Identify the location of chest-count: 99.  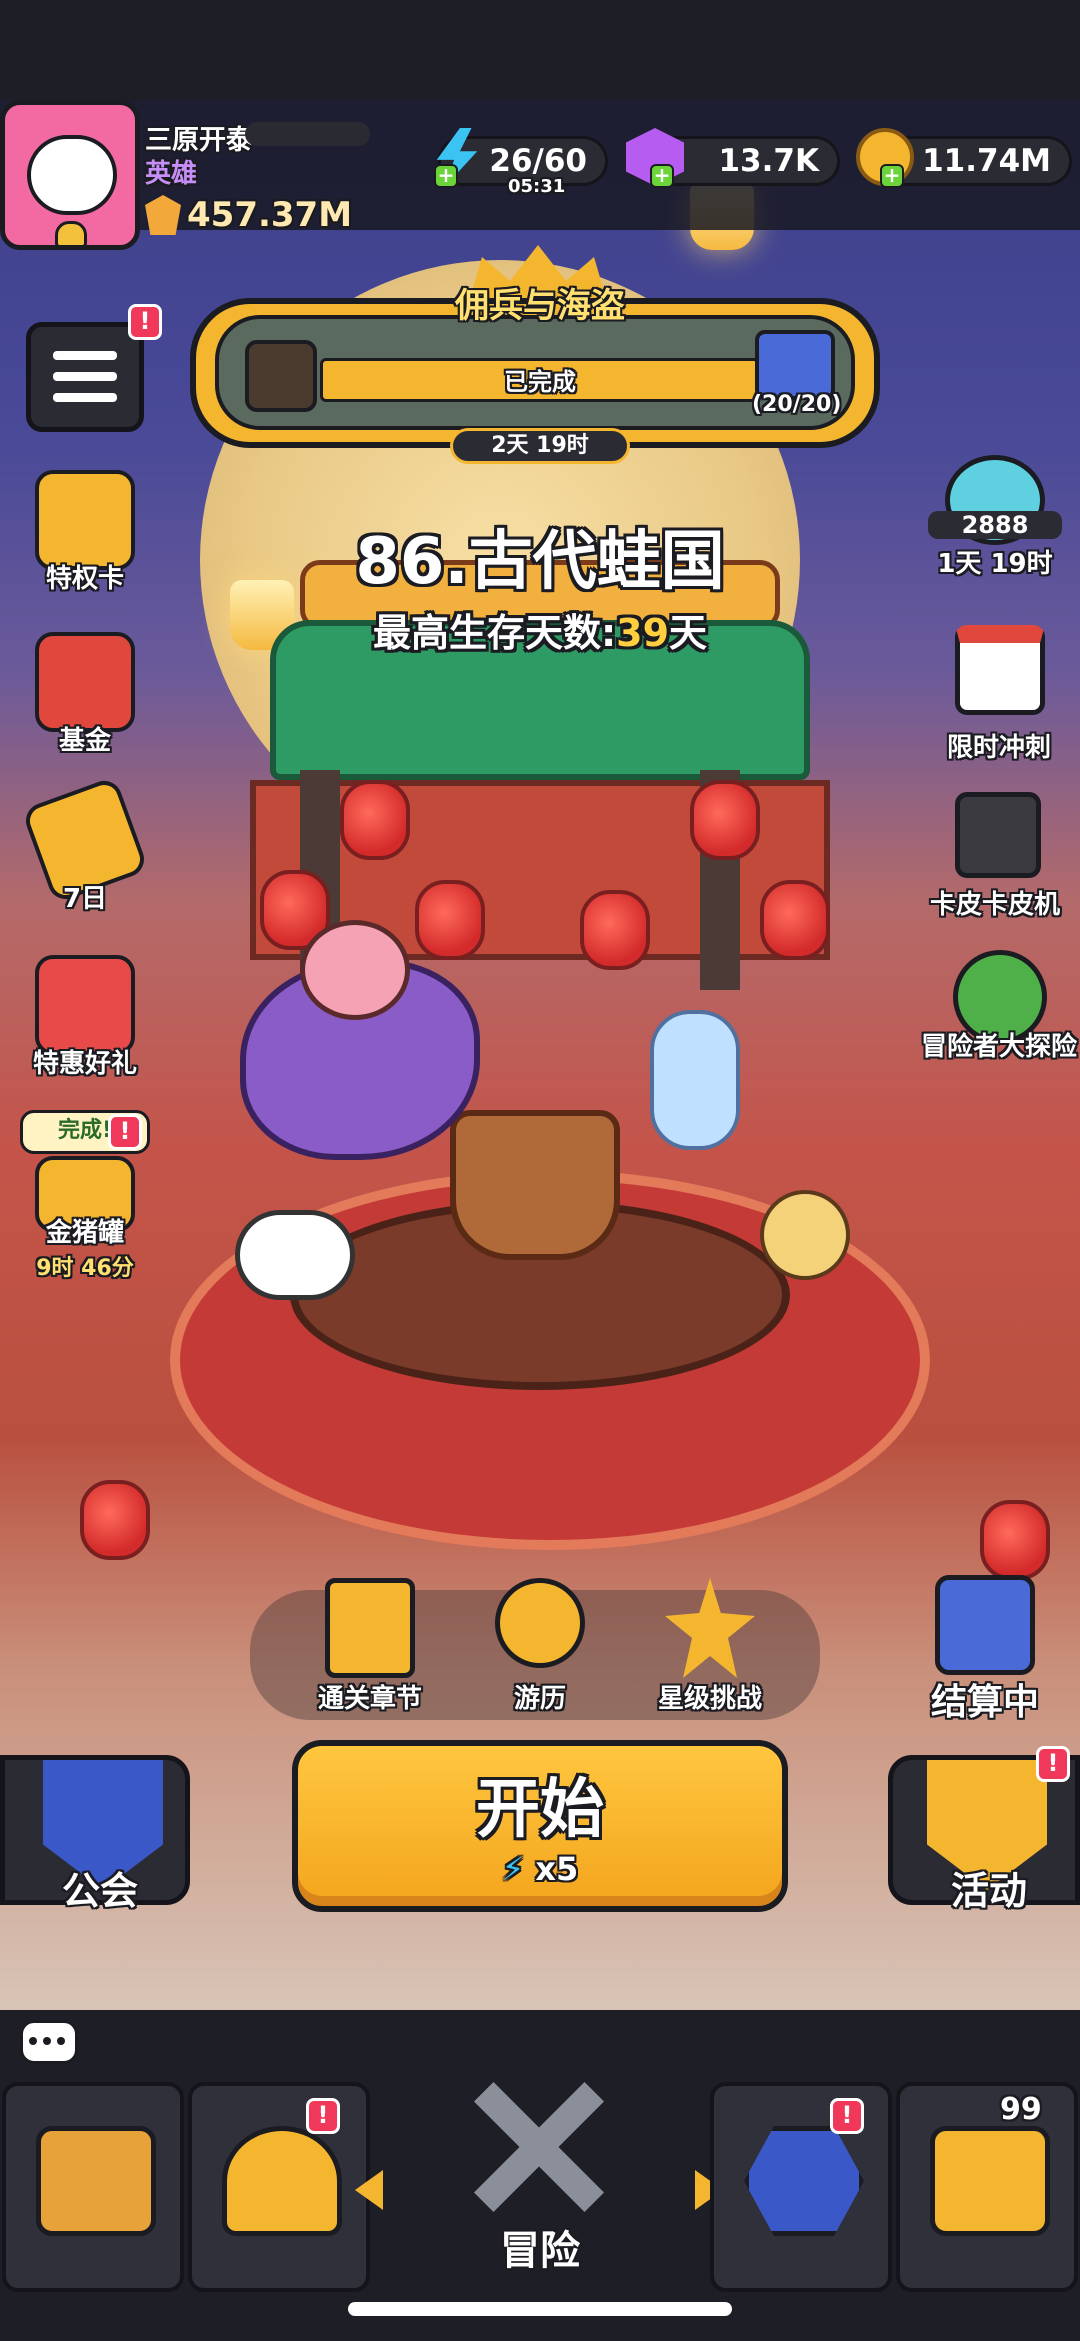
(1021, 2109).